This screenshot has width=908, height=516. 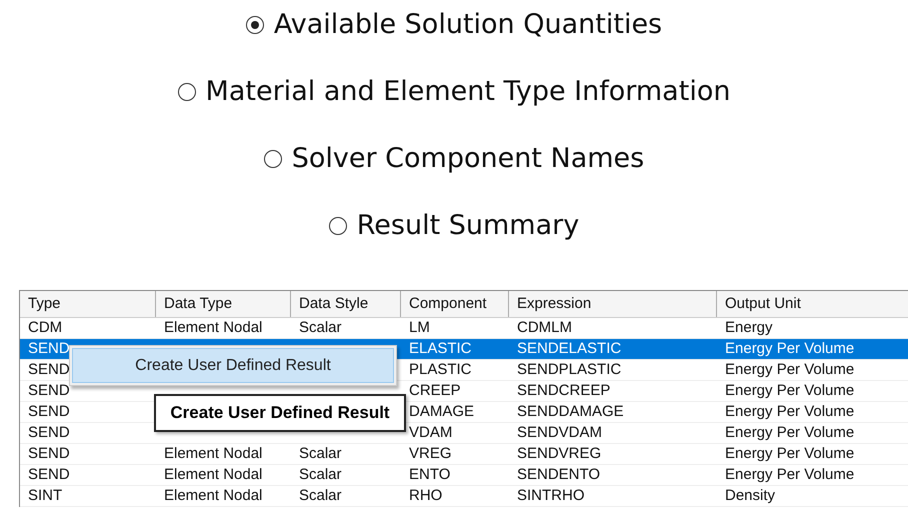 I want to click on table-cell: SENDDAMAGE, so click(x=570, y=411).